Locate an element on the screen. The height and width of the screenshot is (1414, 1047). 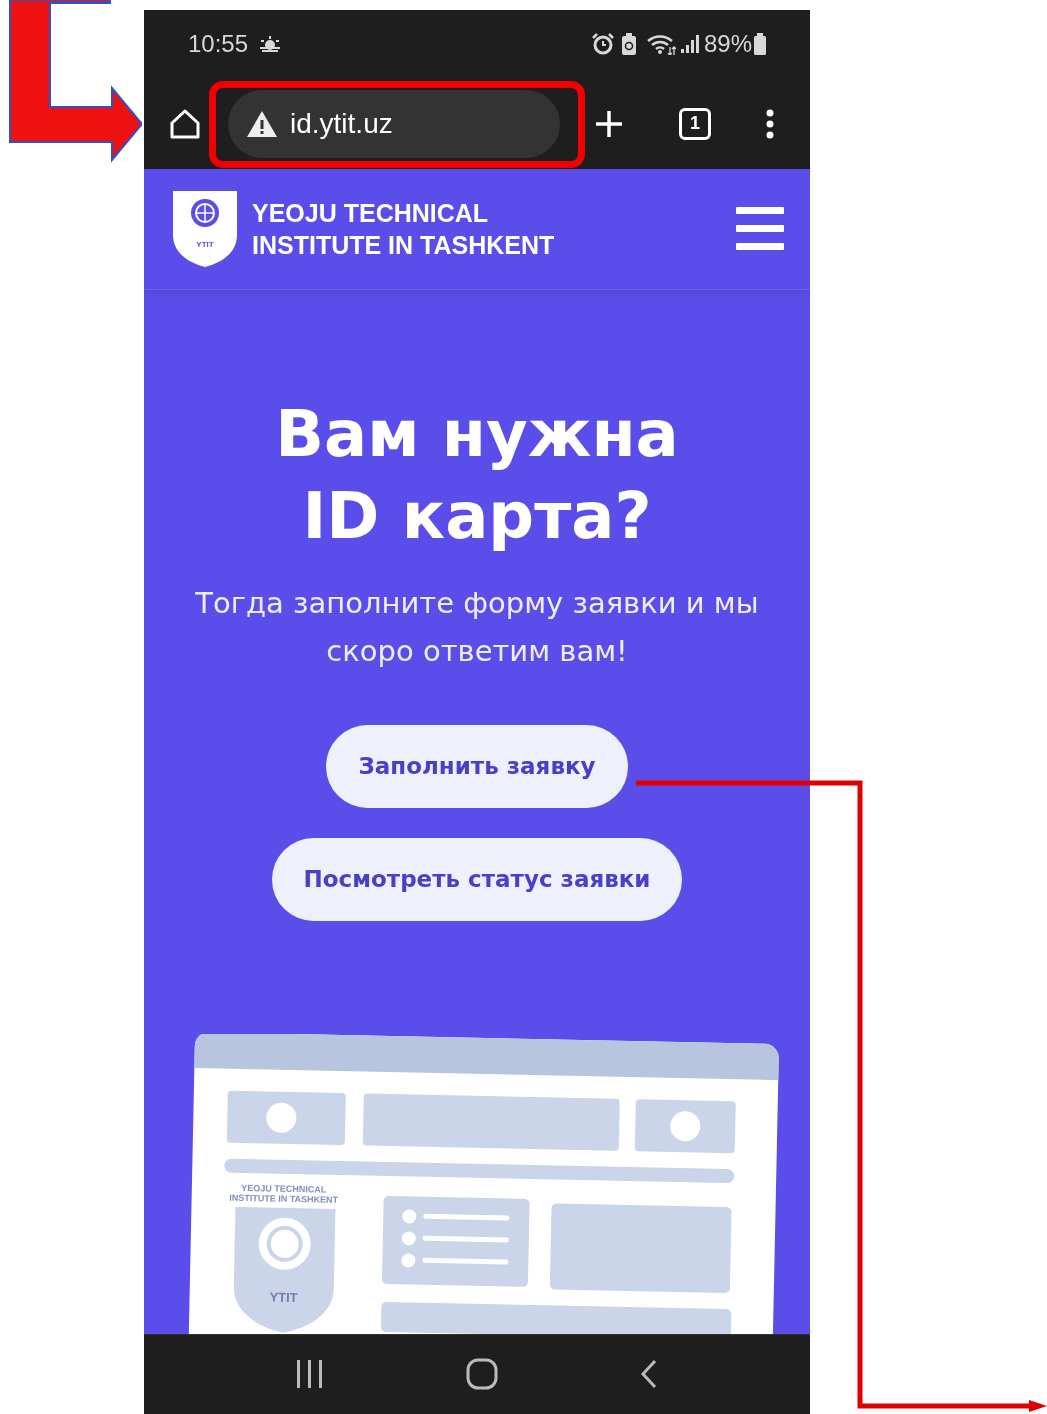
badge-text: YTIT is located at coordinates (283, 1297).